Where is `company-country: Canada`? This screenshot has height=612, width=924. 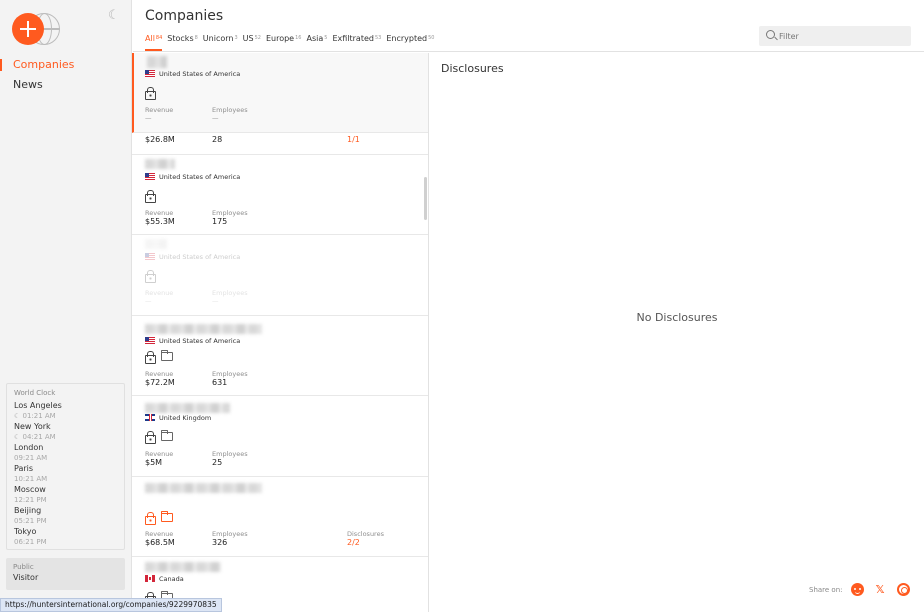 company-country: Canada is located at coordinates (164, 579).